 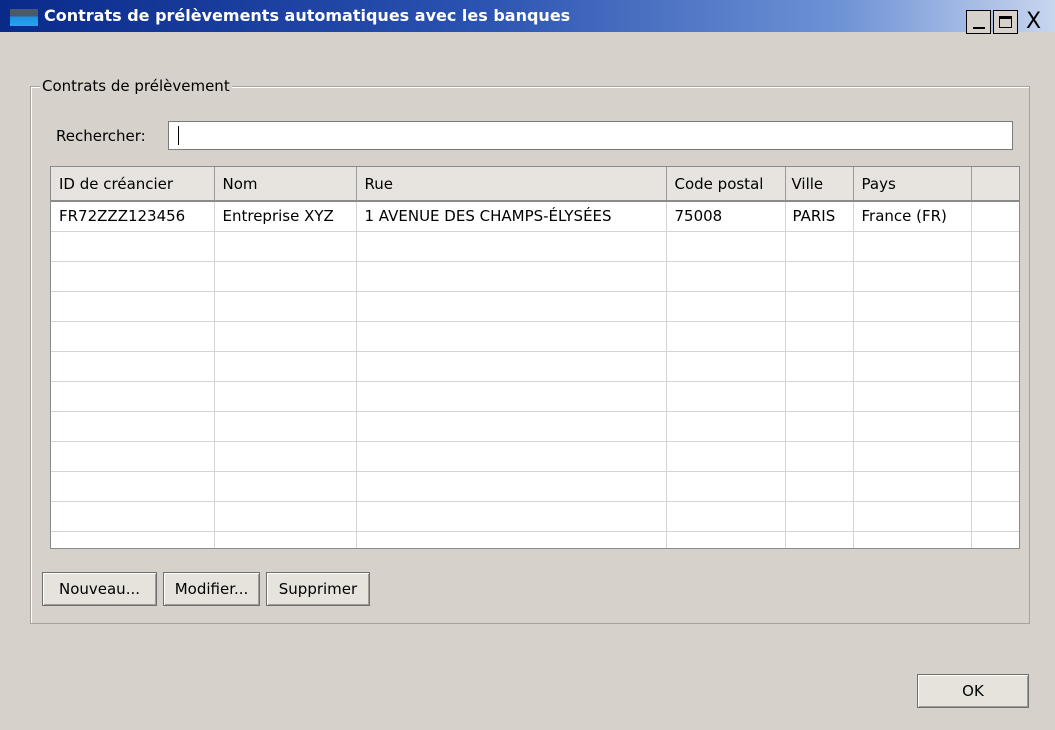 I want to click on search-input, so click(x=590, y=135).